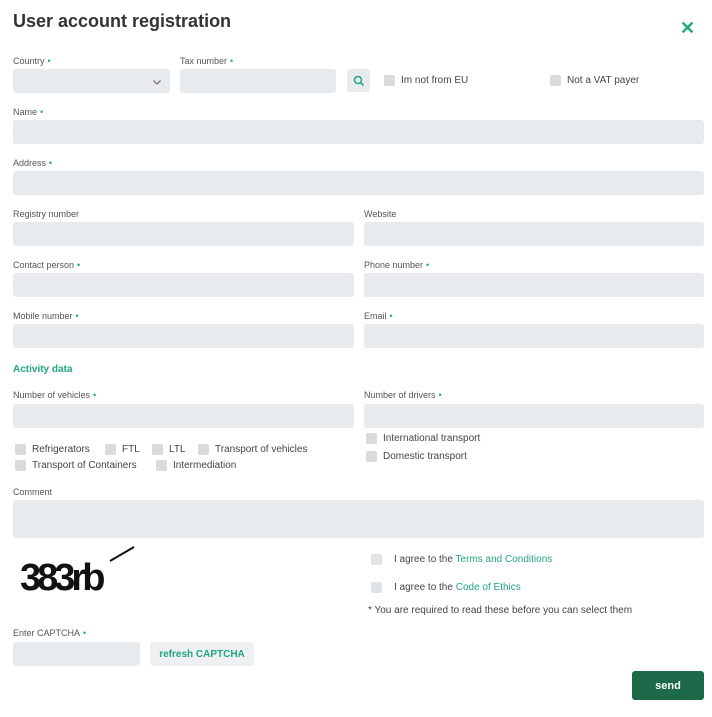  I want to click on email-input, so click(534, 336).